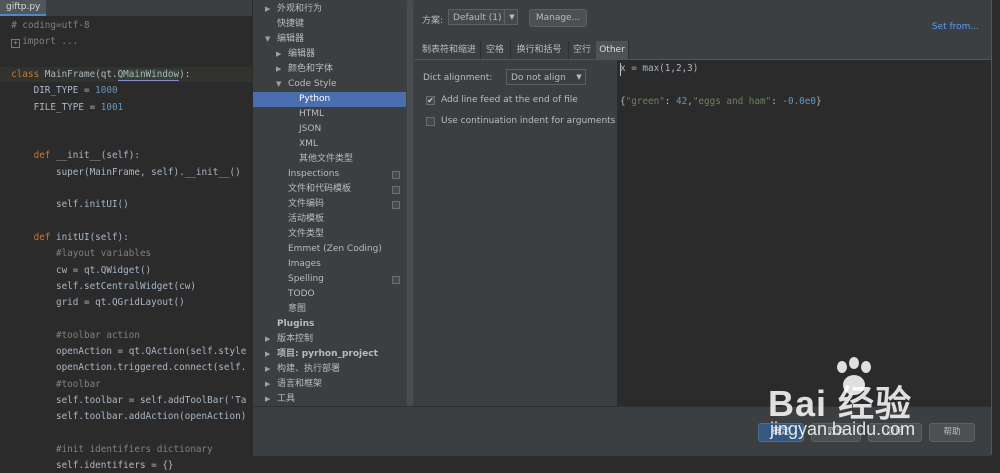  I want to click on code-line: #toolbar, so click(50, 384).